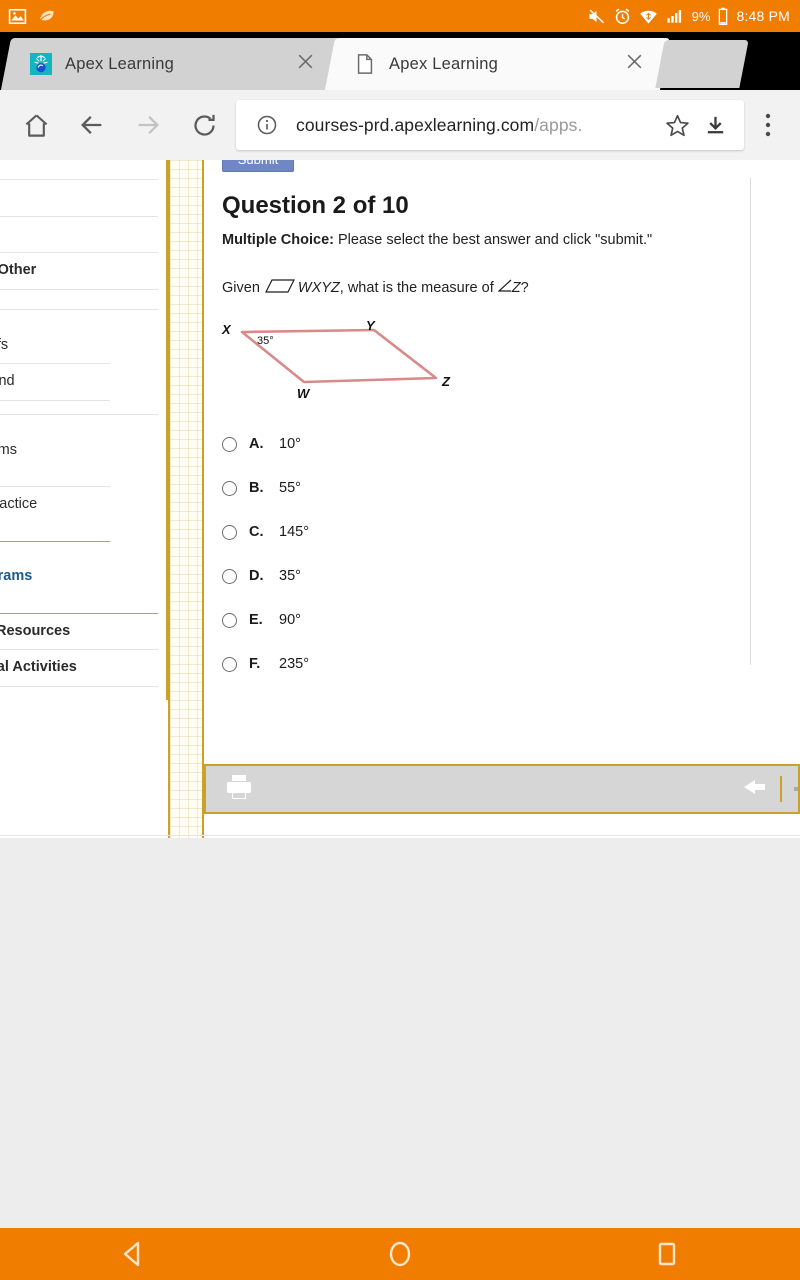 Image resolution: width=800 pixels, height=1280 pixels. What do you see at coordinates (55, 514) in the screenshot?
I see `sidebar-item-checkup-practice: eckup: Practice oblems` at bounding box center [55, 514].